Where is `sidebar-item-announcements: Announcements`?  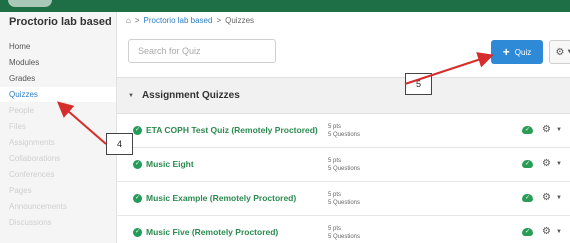 sidebar-item-announcements: Announcements is located at coordinates (38, 206).